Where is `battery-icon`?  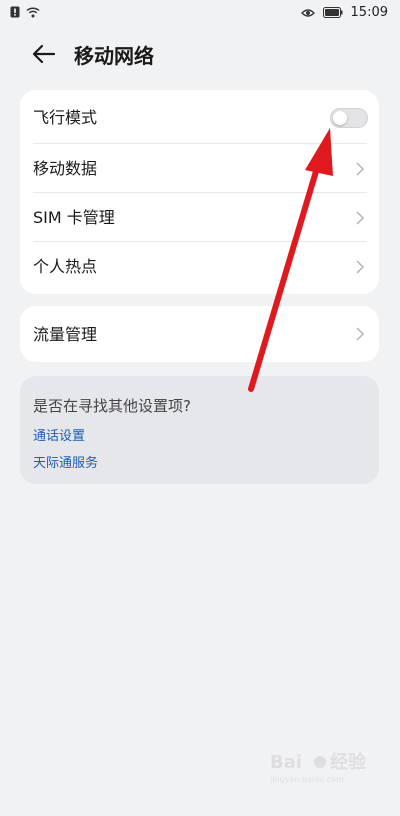
battery-icon is located at coordinates (332, 12).